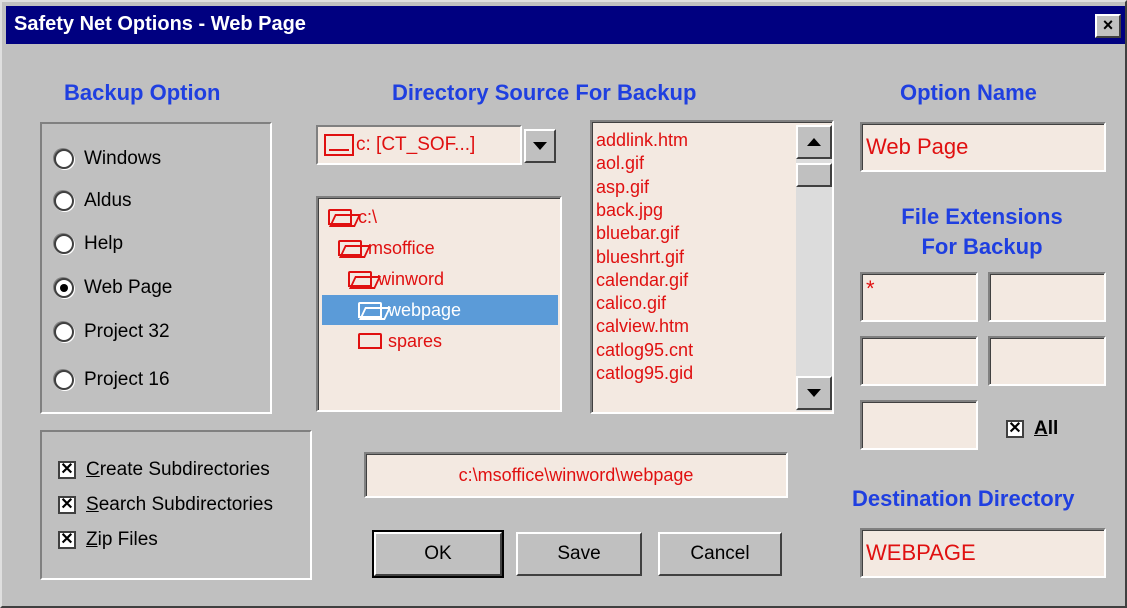 The width and height of the screenshot is (1127, 608). What do you see at coordinates (919, 297) in the screenshot?
I see `extension-field-1: *` at bounding box center [919, 297].